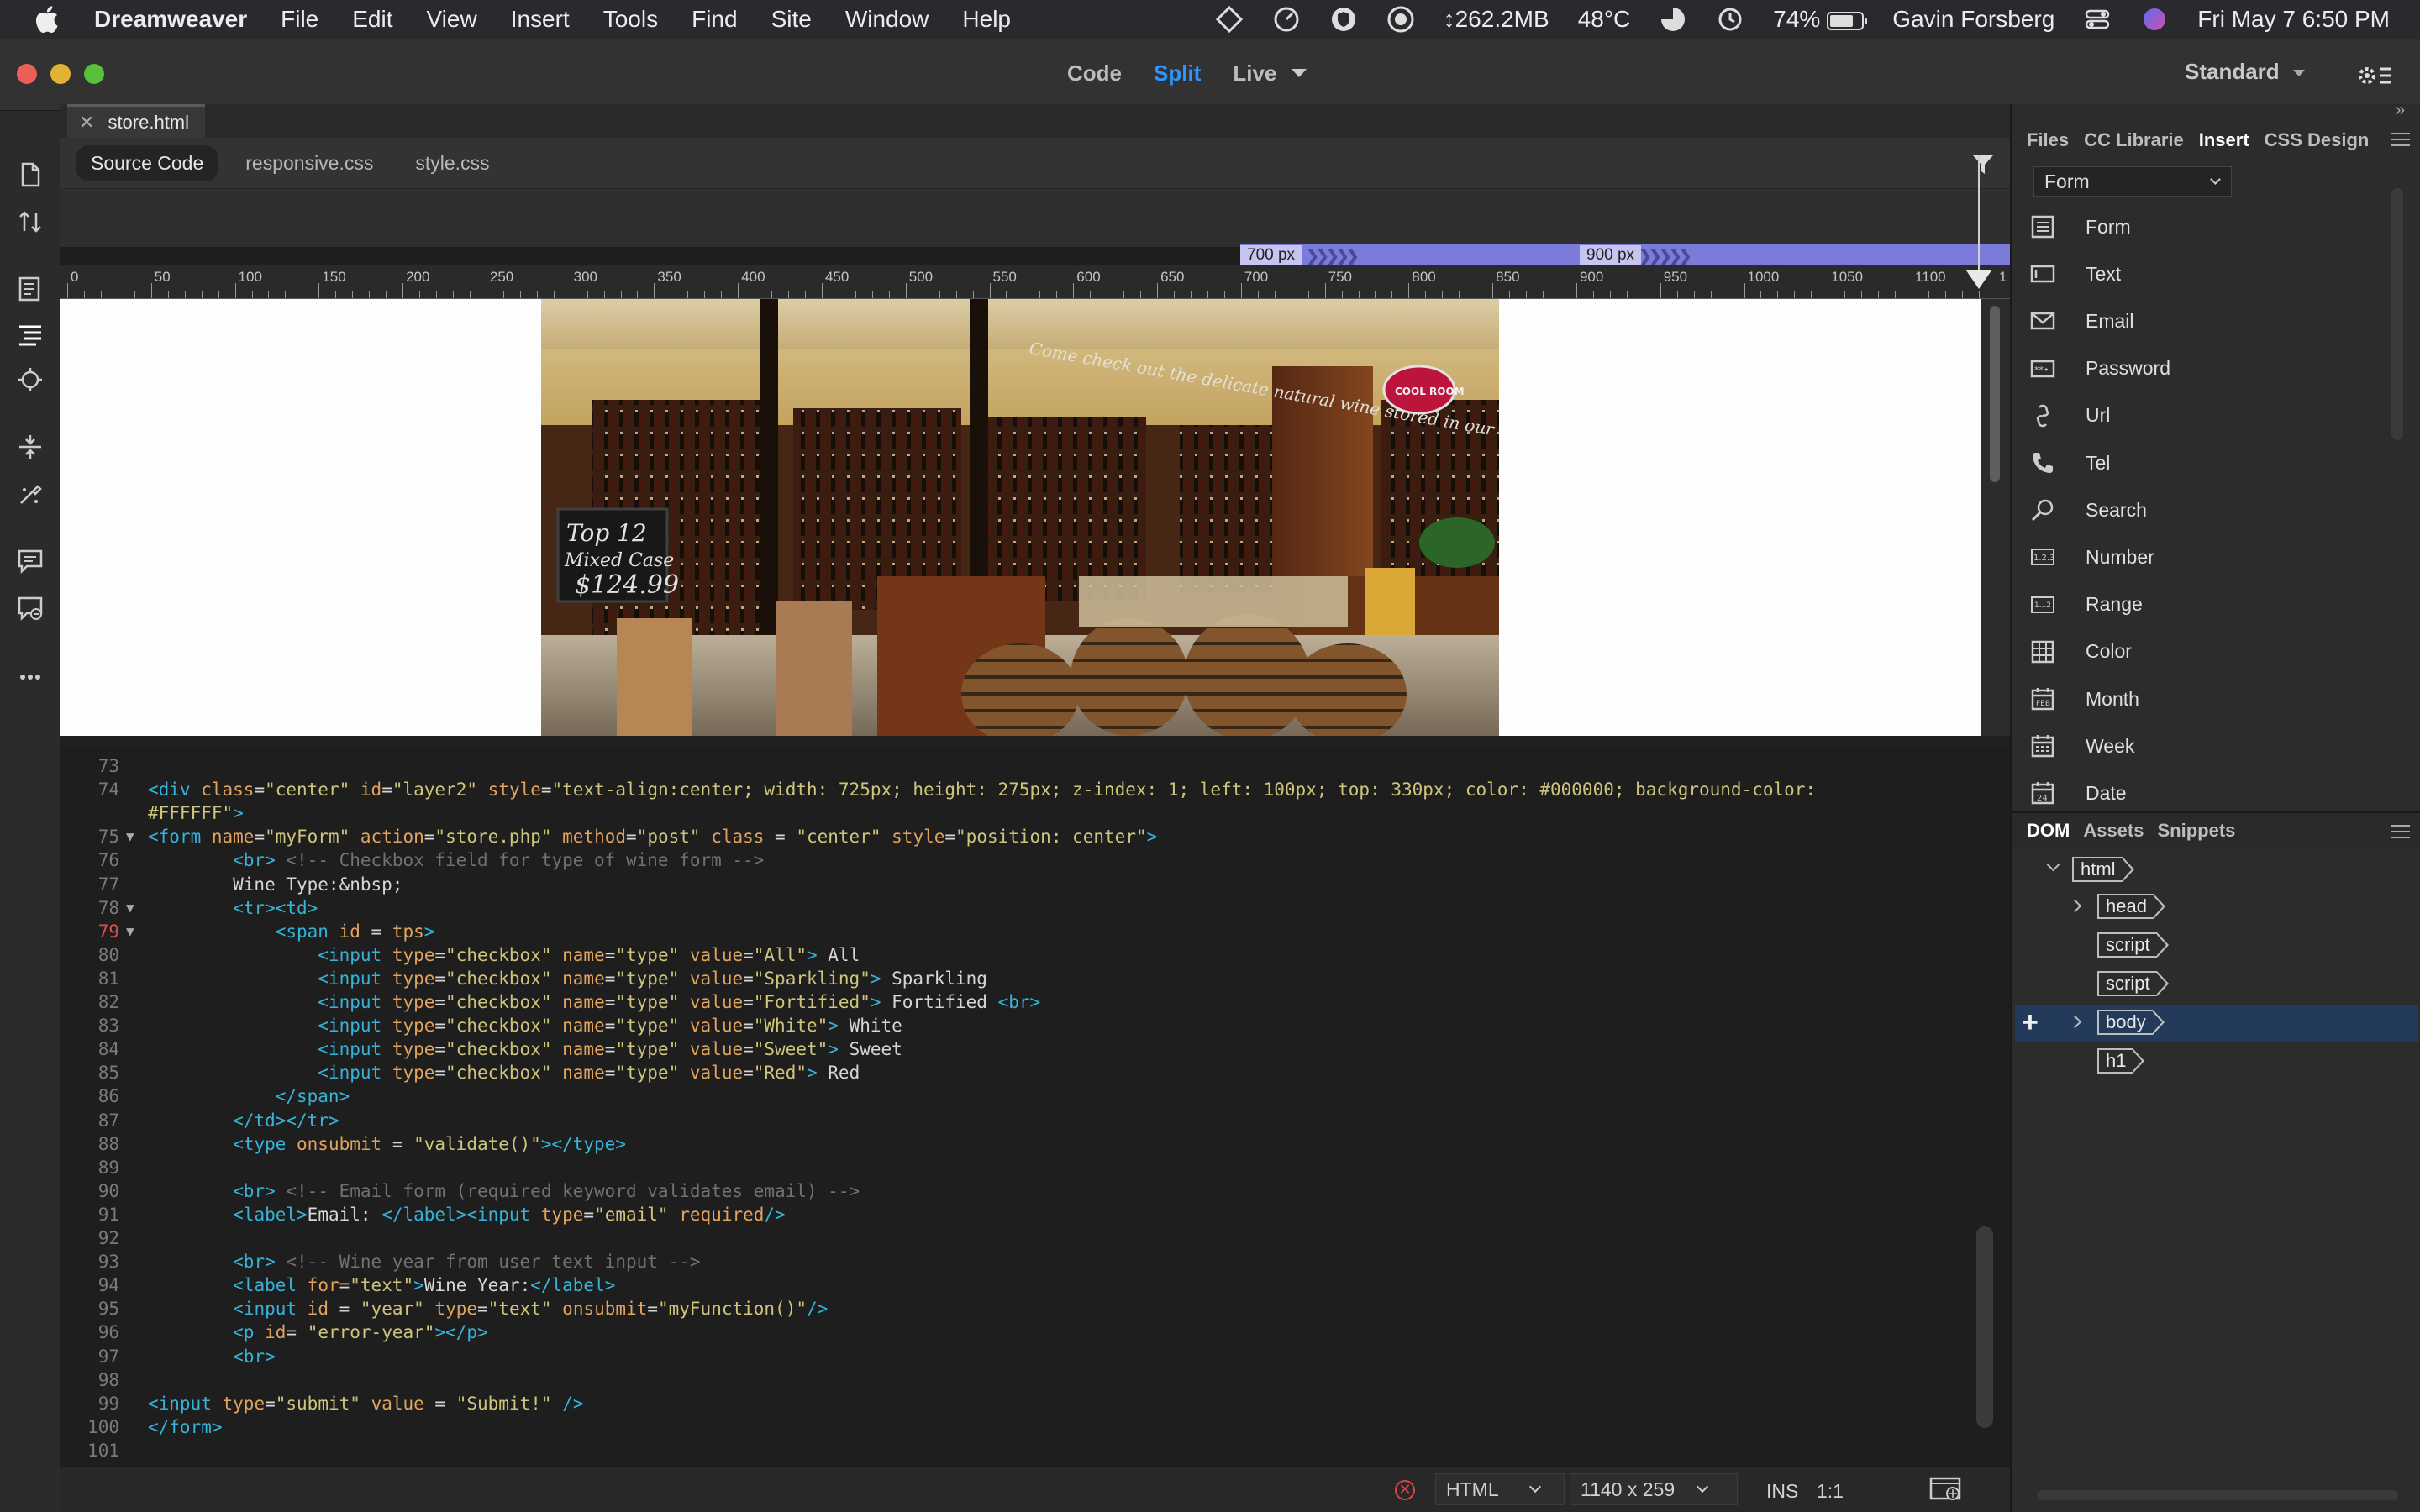 The width and height of the screenshot is (2420, 1512). I want to click on line-number: 74, so click(90, 789).